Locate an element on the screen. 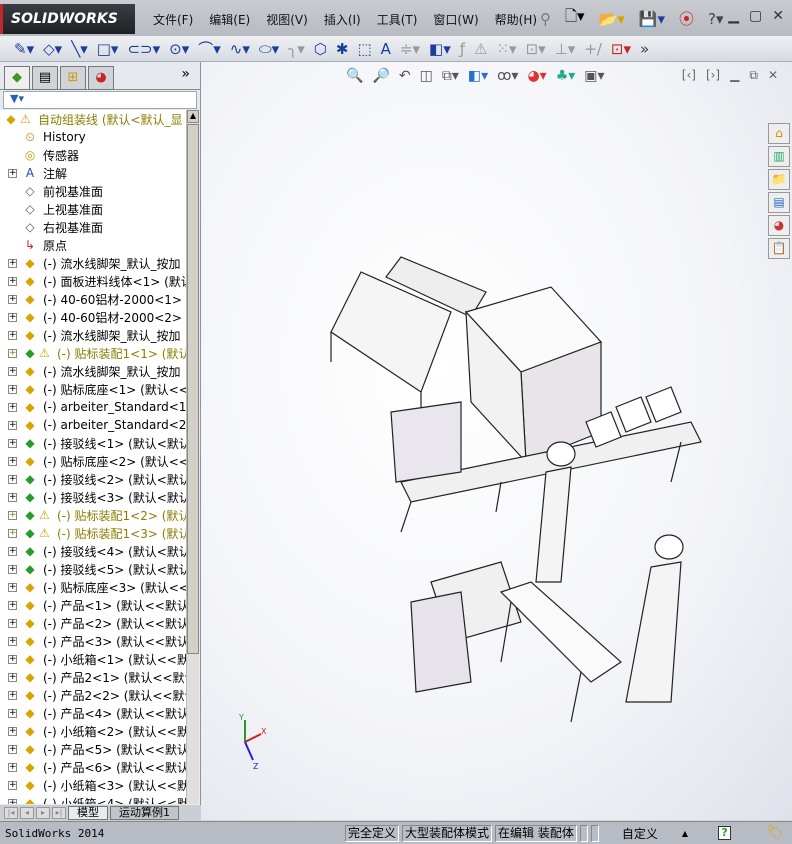 This screenshot has width=792, height=844. tree-item: + ◆ (-) 接驳线<5> (默认<默认 is located at coordinates (93, 569).